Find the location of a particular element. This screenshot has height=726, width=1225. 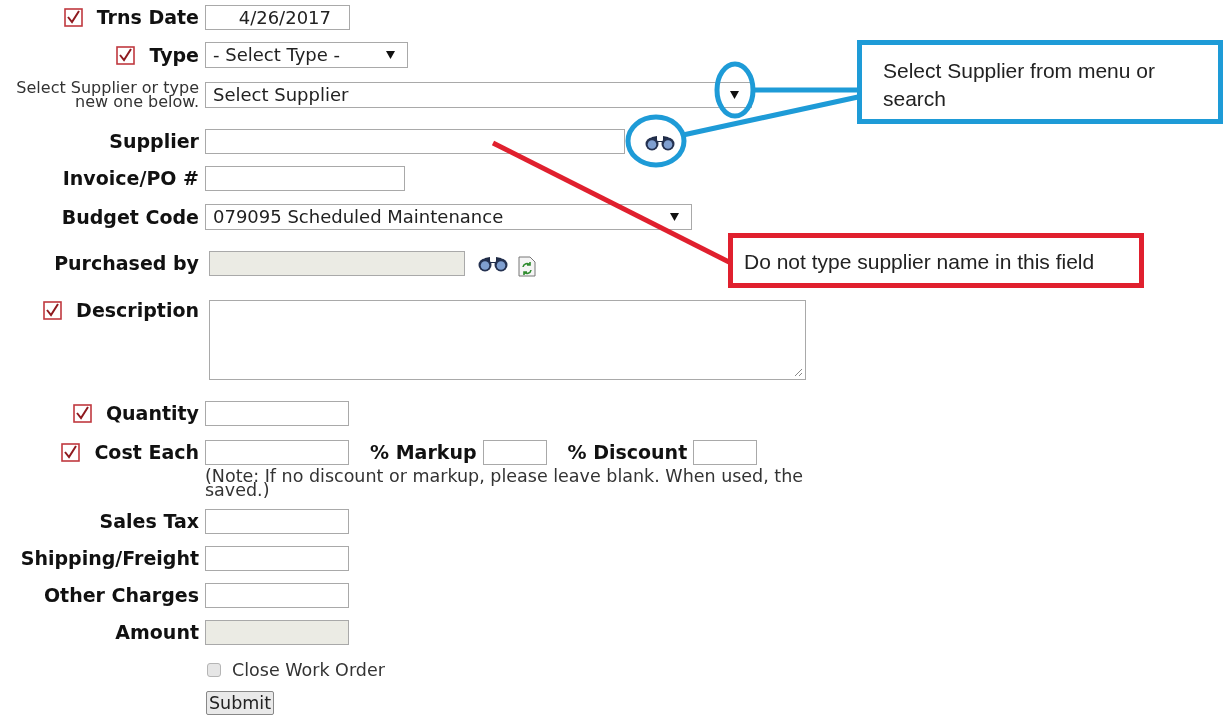

field-label: Shipping/Freight is located at coordinates (109, 558).